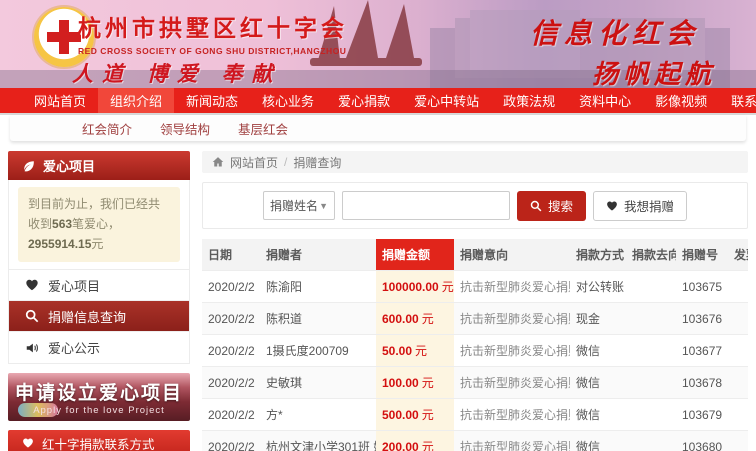  I want to click on sidebar-item-label: 爱心公示, so click(74, 349).